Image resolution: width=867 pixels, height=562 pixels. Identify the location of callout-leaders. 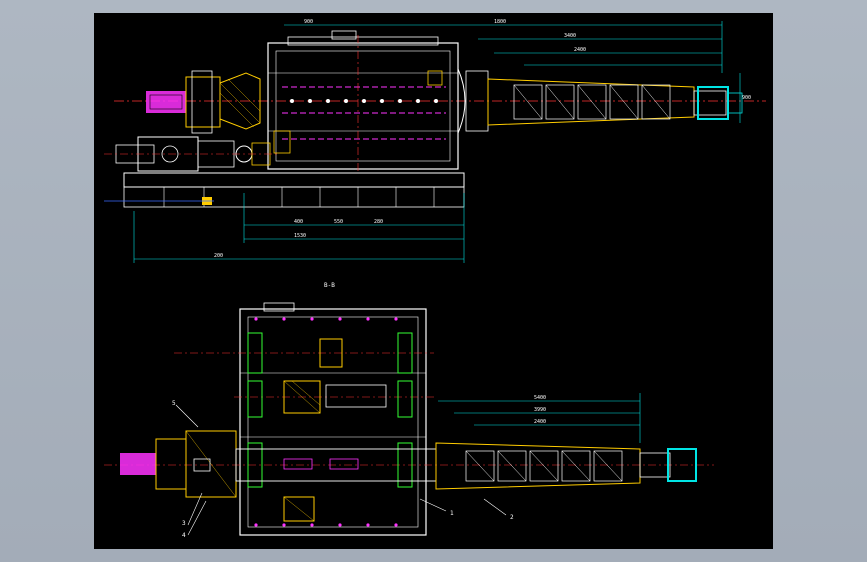
(341, 470).